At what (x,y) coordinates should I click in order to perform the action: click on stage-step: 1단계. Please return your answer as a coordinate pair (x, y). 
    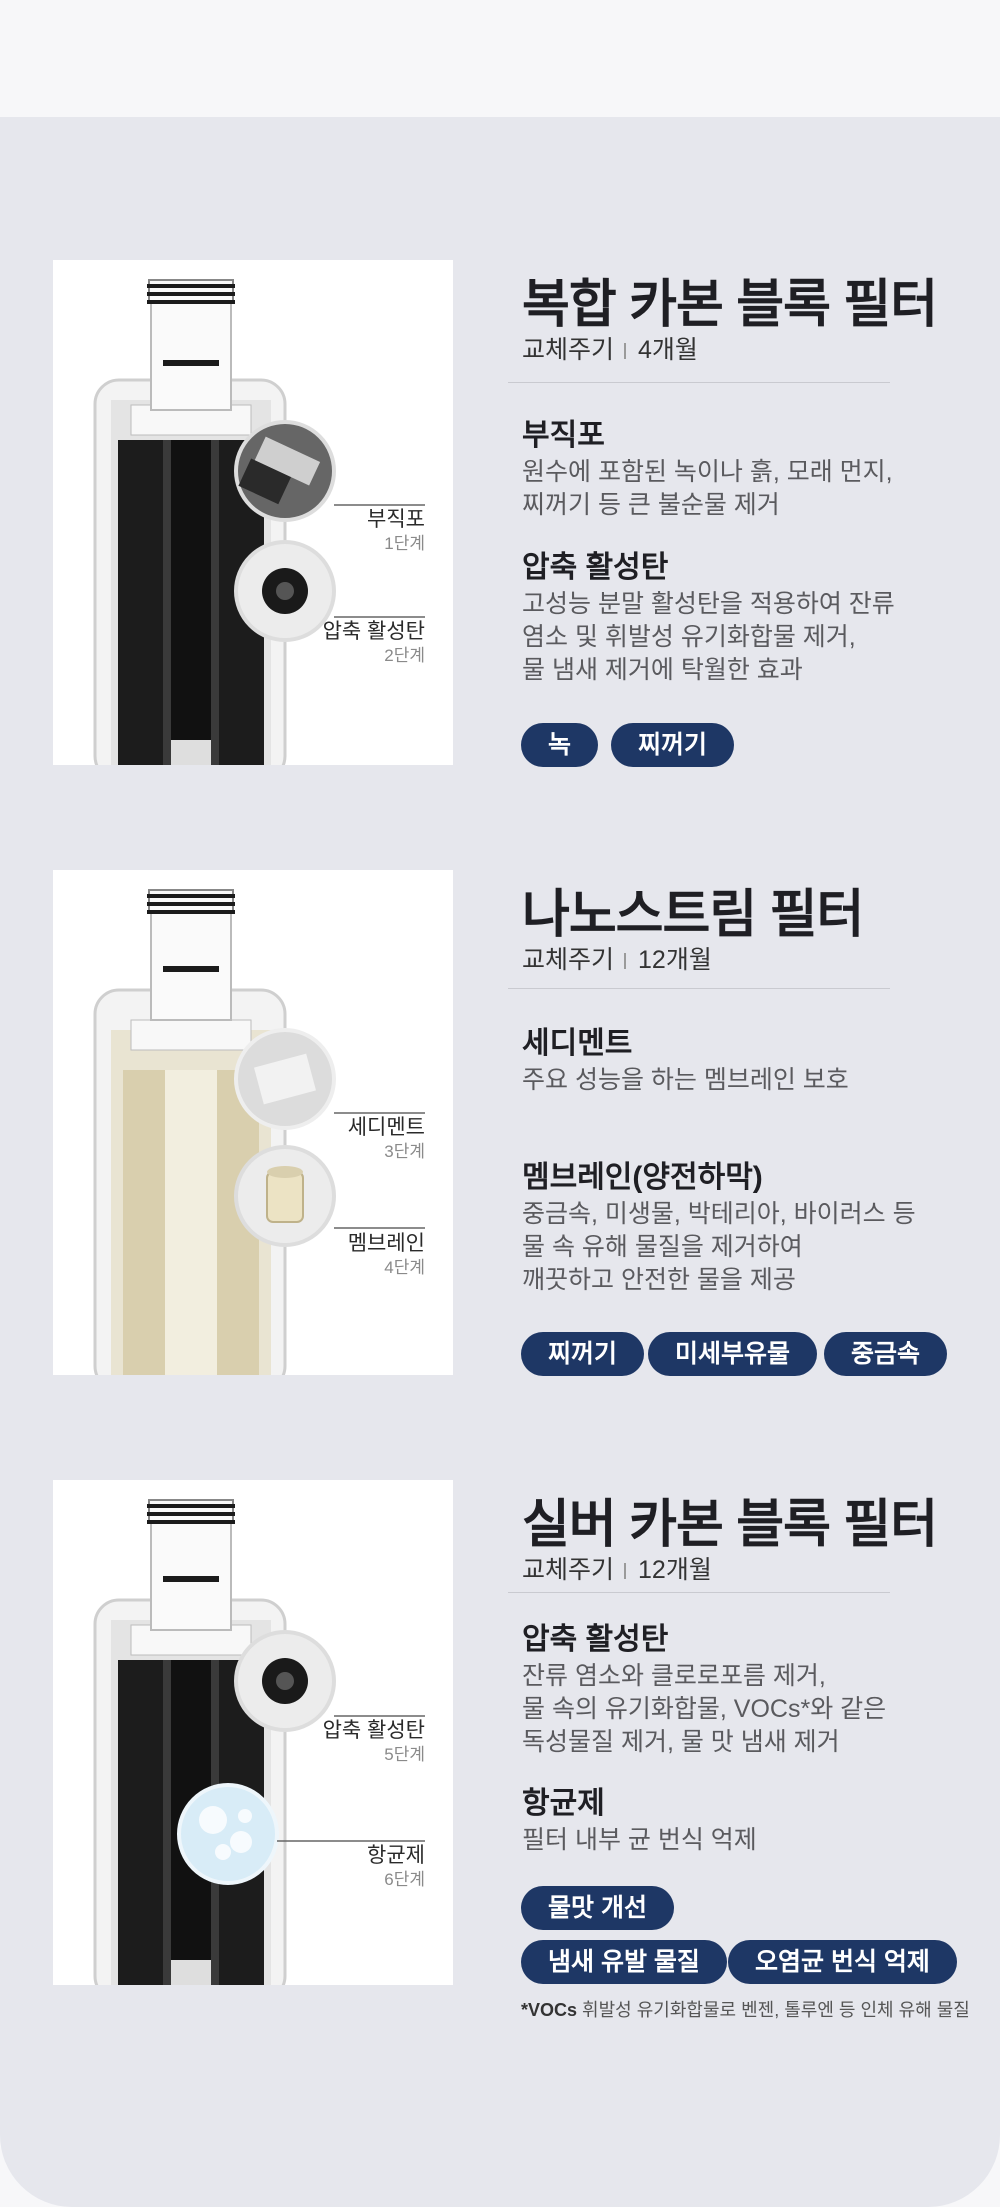
    Looking at the image, I should click on (404, 543).